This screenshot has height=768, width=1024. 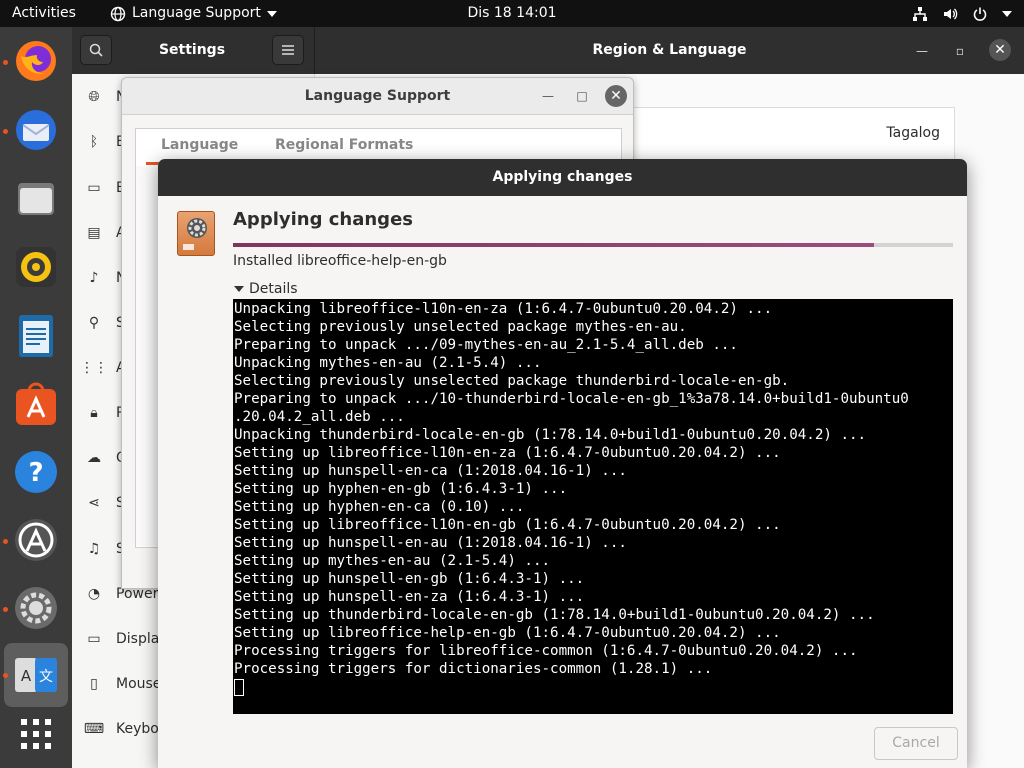 I want to click on activities-button: Activities, so click(x=44, y=13).